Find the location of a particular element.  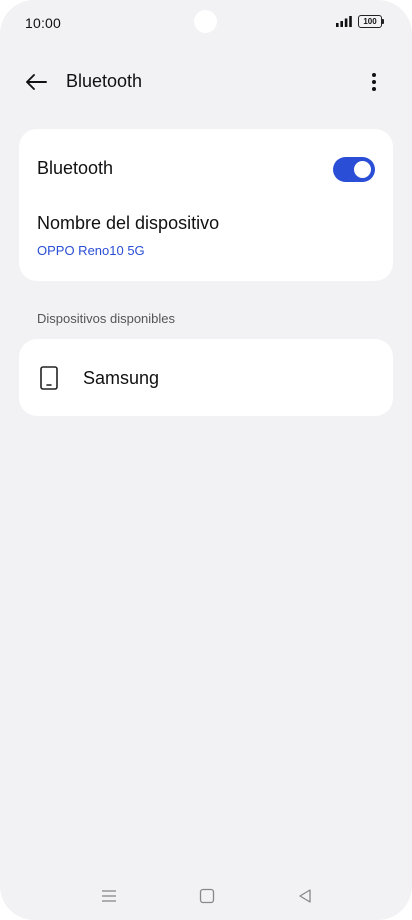

battery-level: 100 is located at coordinates (370, 21).